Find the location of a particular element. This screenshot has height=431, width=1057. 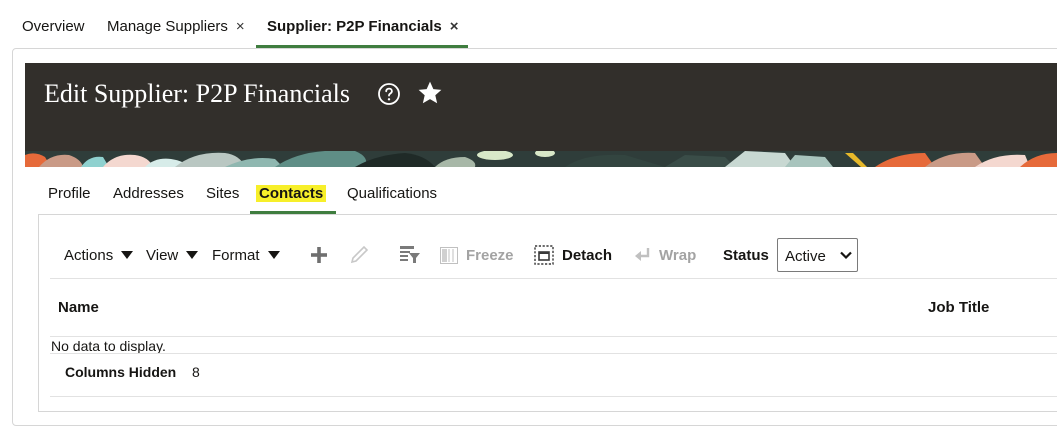

tab-sites: Sites is located at coordinates (222, 193).